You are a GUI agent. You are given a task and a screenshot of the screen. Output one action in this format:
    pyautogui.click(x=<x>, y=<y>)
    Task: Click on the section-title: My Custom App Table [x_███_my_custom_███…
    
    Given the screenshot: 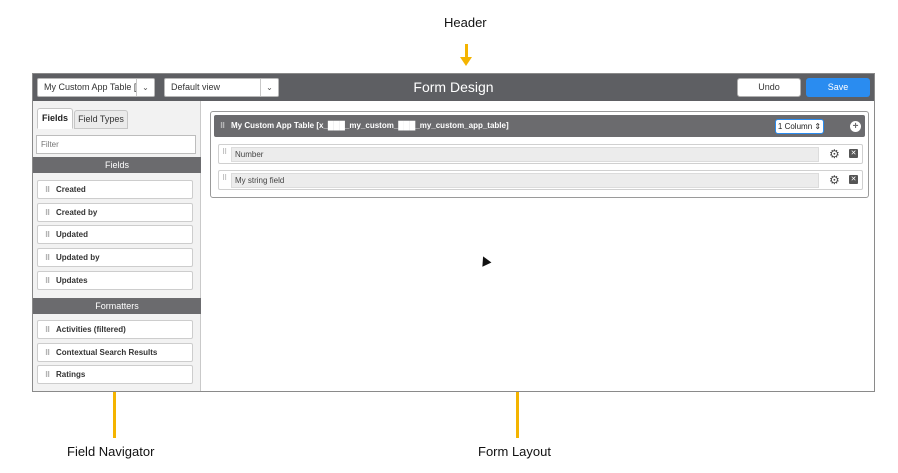 What is the action you would take?
    pyautogui.click(x=370, y=125)
    